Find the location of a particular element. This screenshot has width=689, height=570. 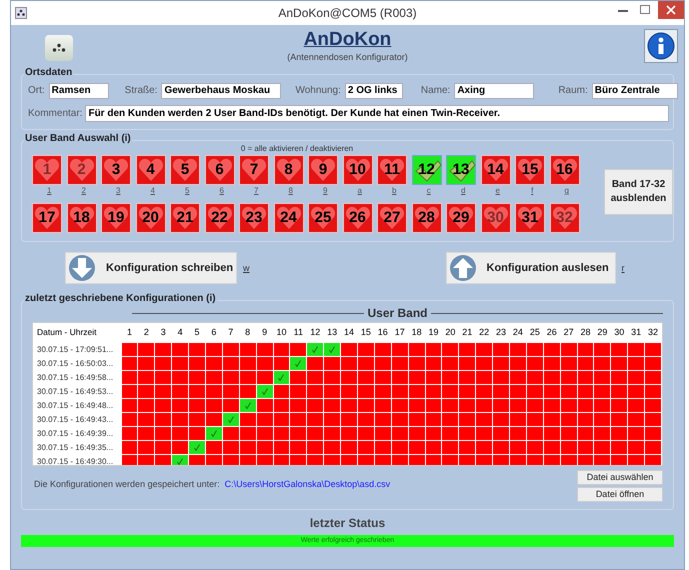

user-band-button: 27 is located at coordinates (392, 218).